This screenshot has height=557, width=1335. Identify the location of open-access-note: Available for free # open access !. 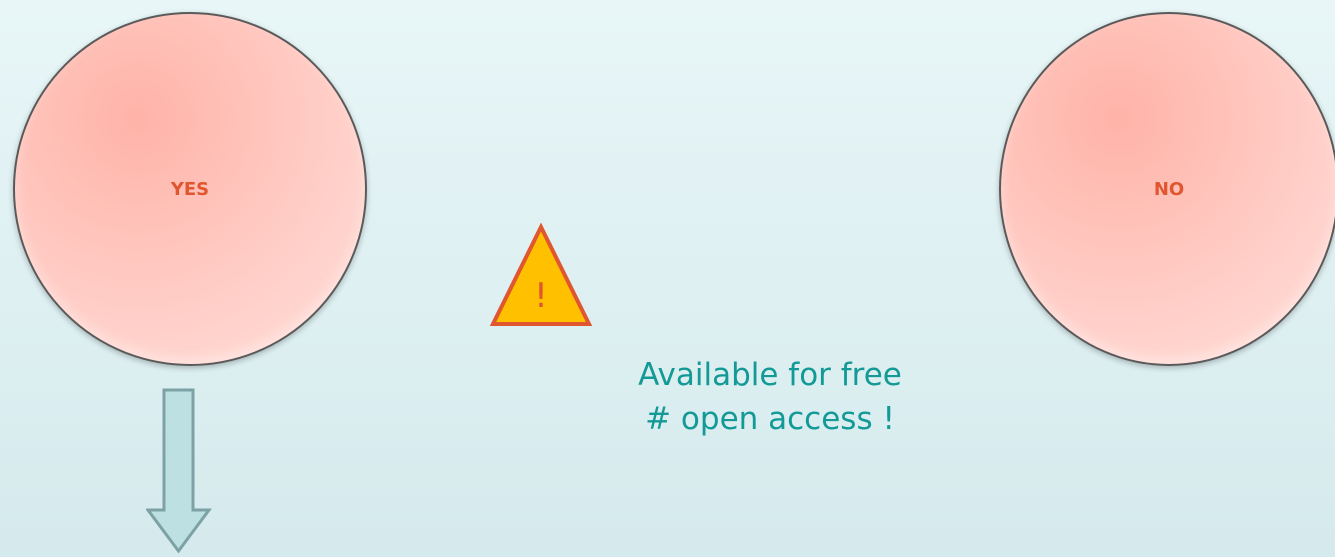
(770, 397).